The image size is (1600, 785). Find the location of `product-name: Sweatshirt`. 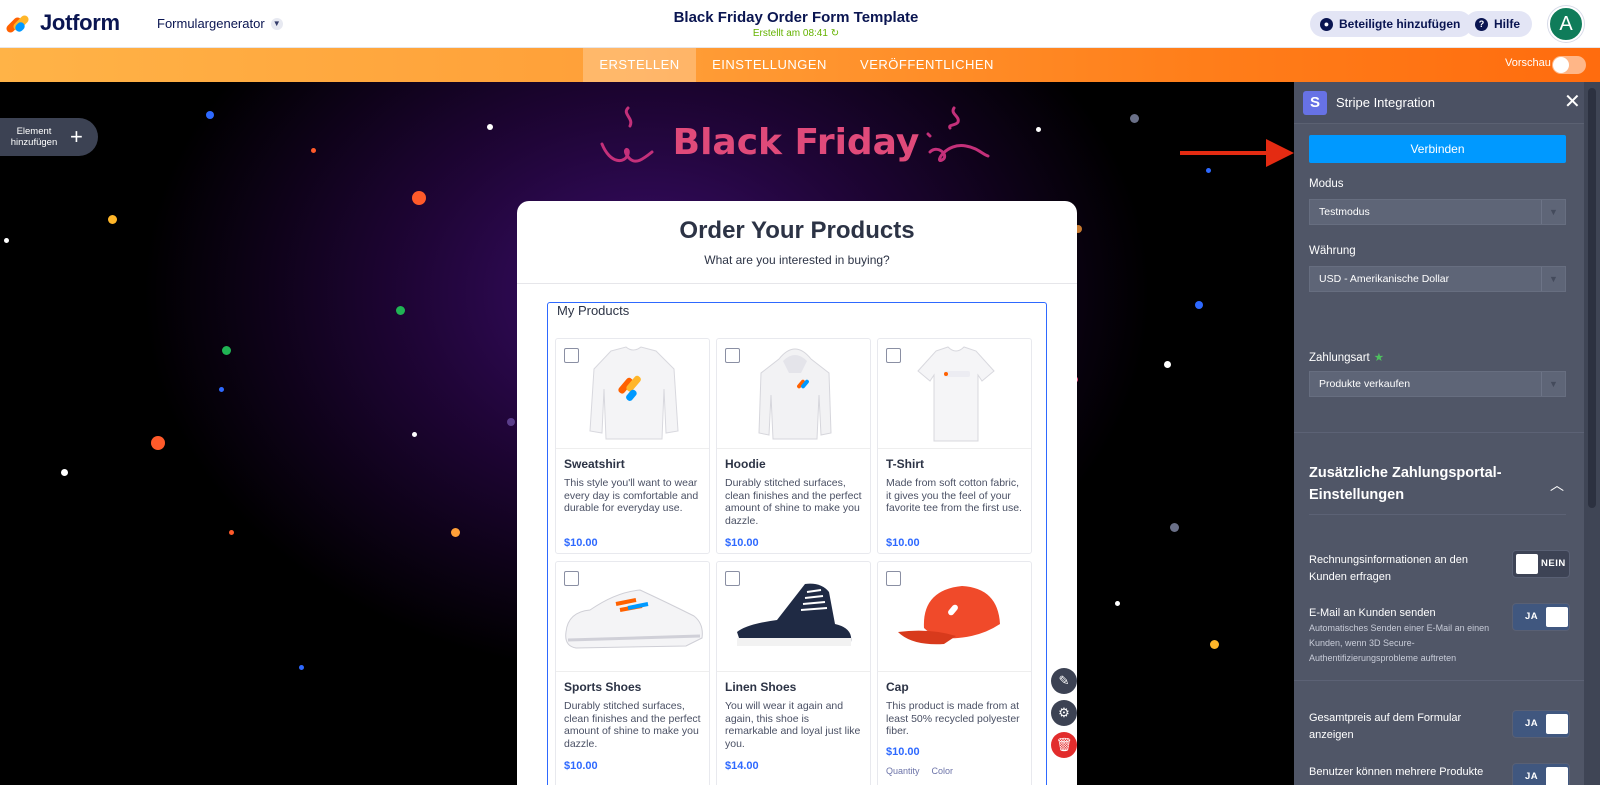

product-name: Sweatshirt is located at coordinates (594, 464).